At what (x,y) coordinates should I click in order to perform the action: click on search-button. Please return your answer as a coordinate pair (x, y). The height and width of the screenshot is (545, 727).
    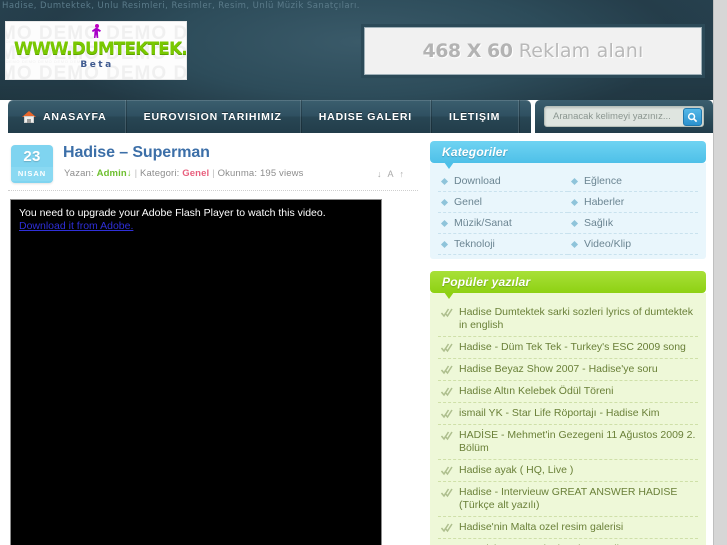
    Looking at the image, I should click on (692, 117).